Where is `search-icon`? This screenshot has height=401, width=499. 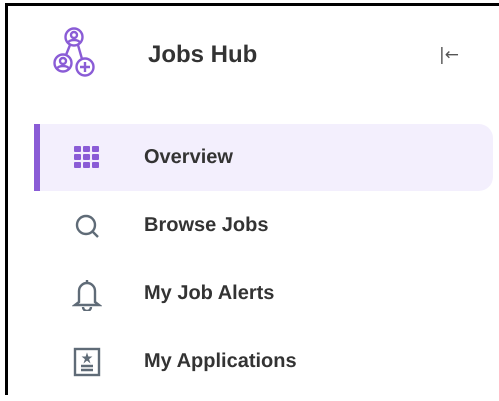 search-icon is located at coordinates (87, 225).